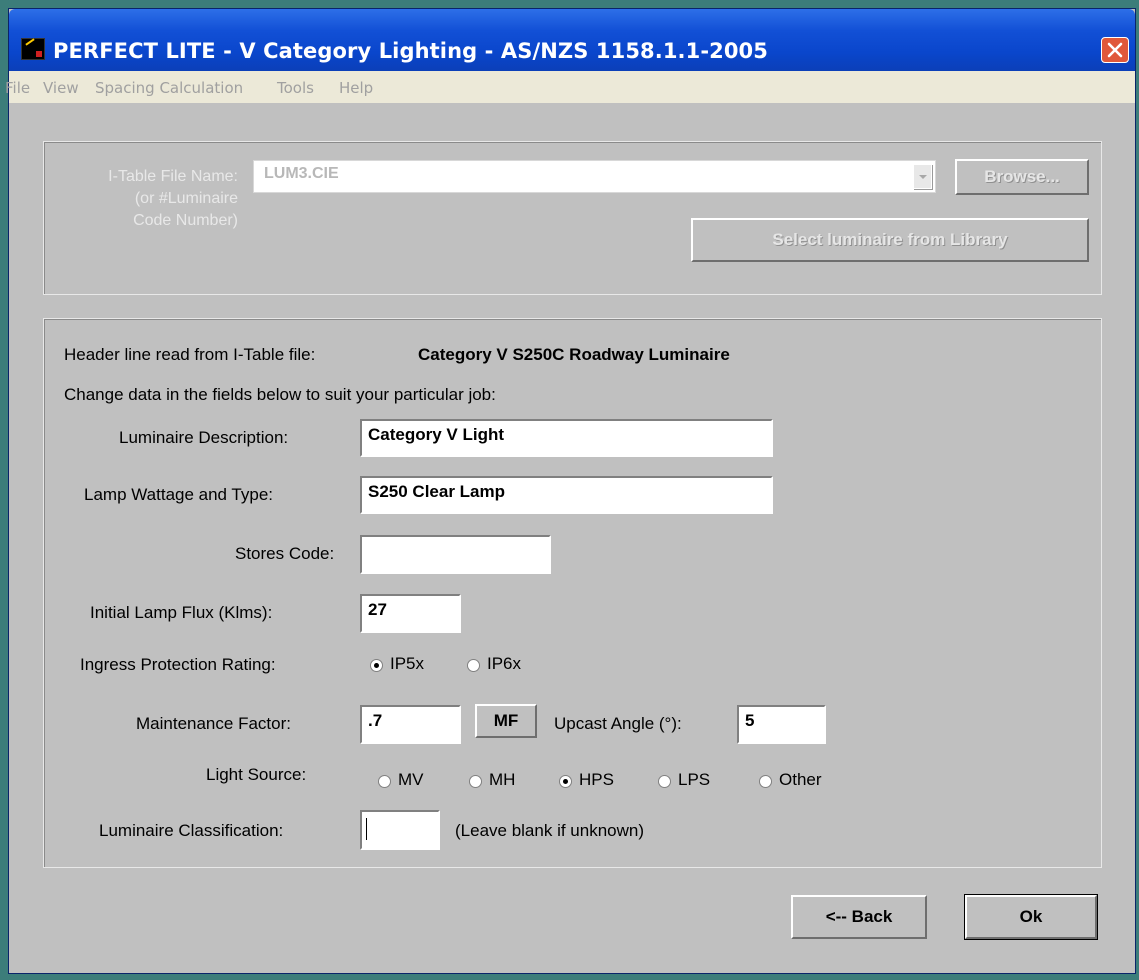  What do you see at coordinates (550, 830) in the screenshot?
I see `classification-hint: (Leave blank if unknown)` at bounding box center [550, 830].